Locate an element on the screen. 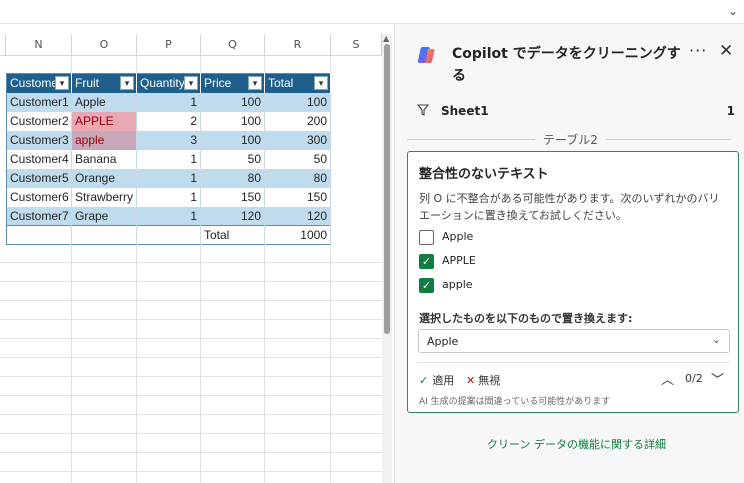  chevron-up-icon: ︿ is located at coordinates (667, 378).